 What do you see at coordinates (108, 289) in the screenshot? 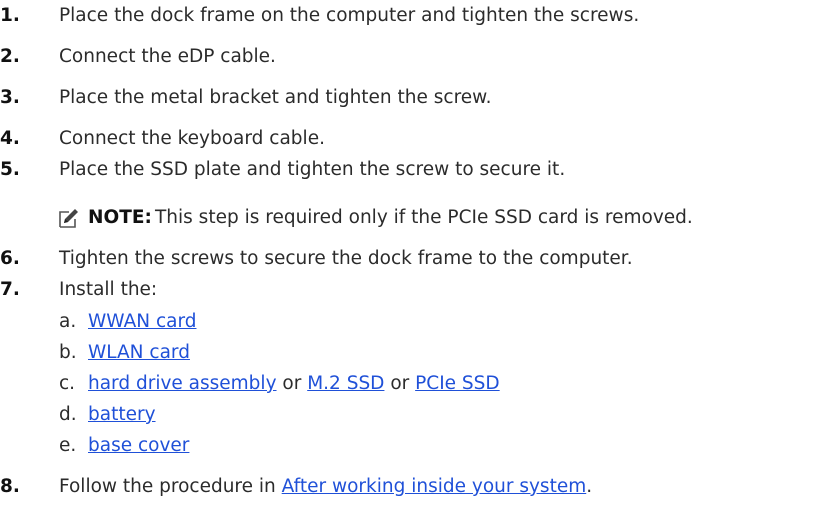
I see `step-text: Install the:` at bounding box center [108, 289].